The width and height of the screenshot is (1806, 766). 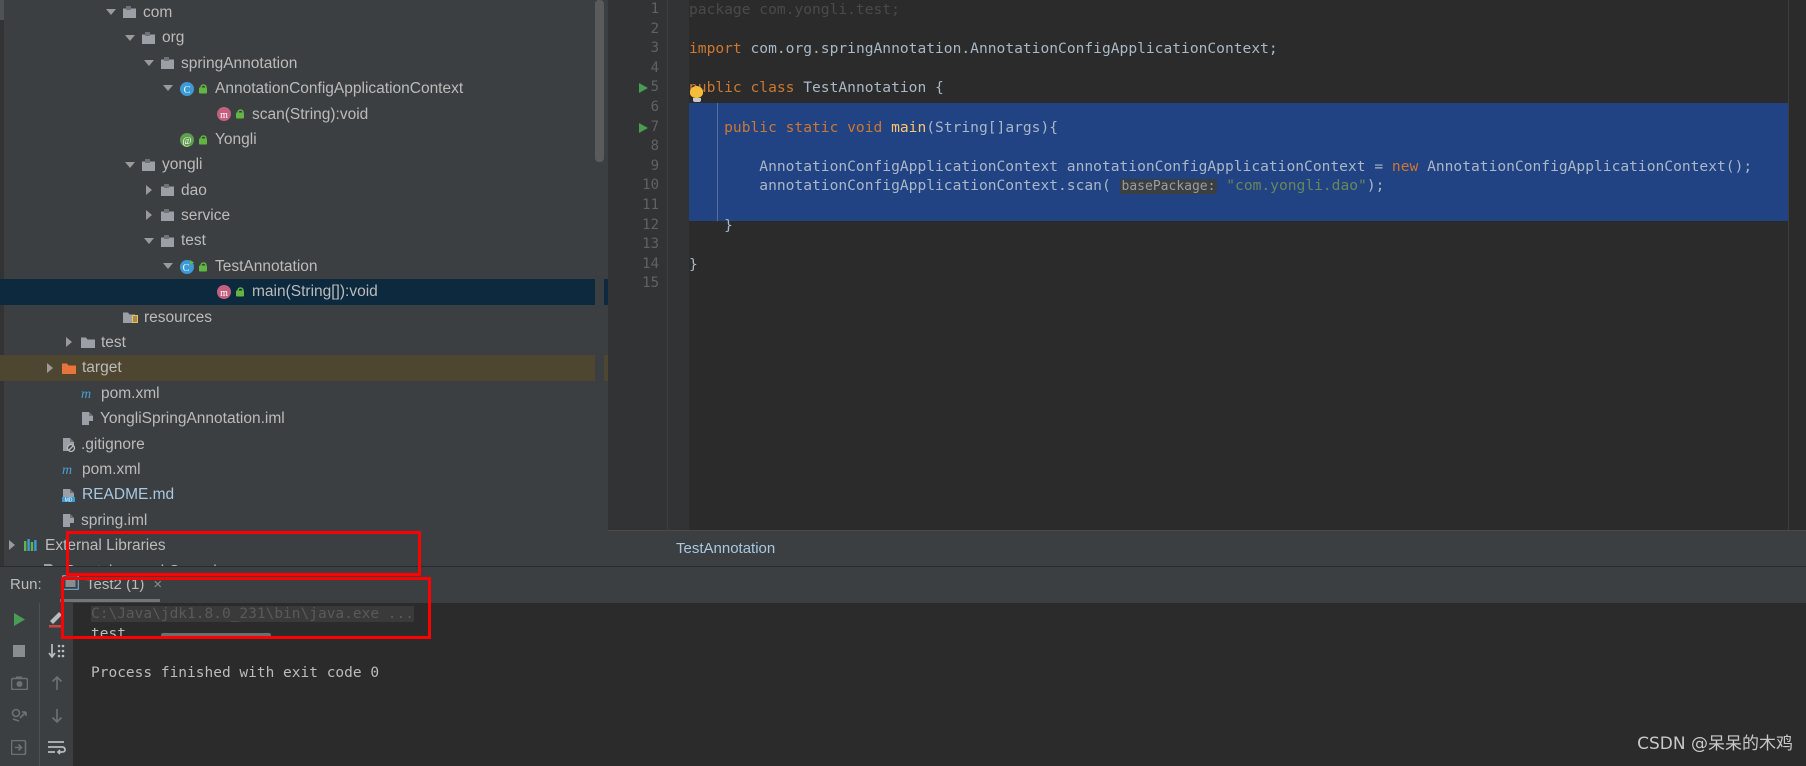 I want to click on camera-icon, so click(x=19, y=683).